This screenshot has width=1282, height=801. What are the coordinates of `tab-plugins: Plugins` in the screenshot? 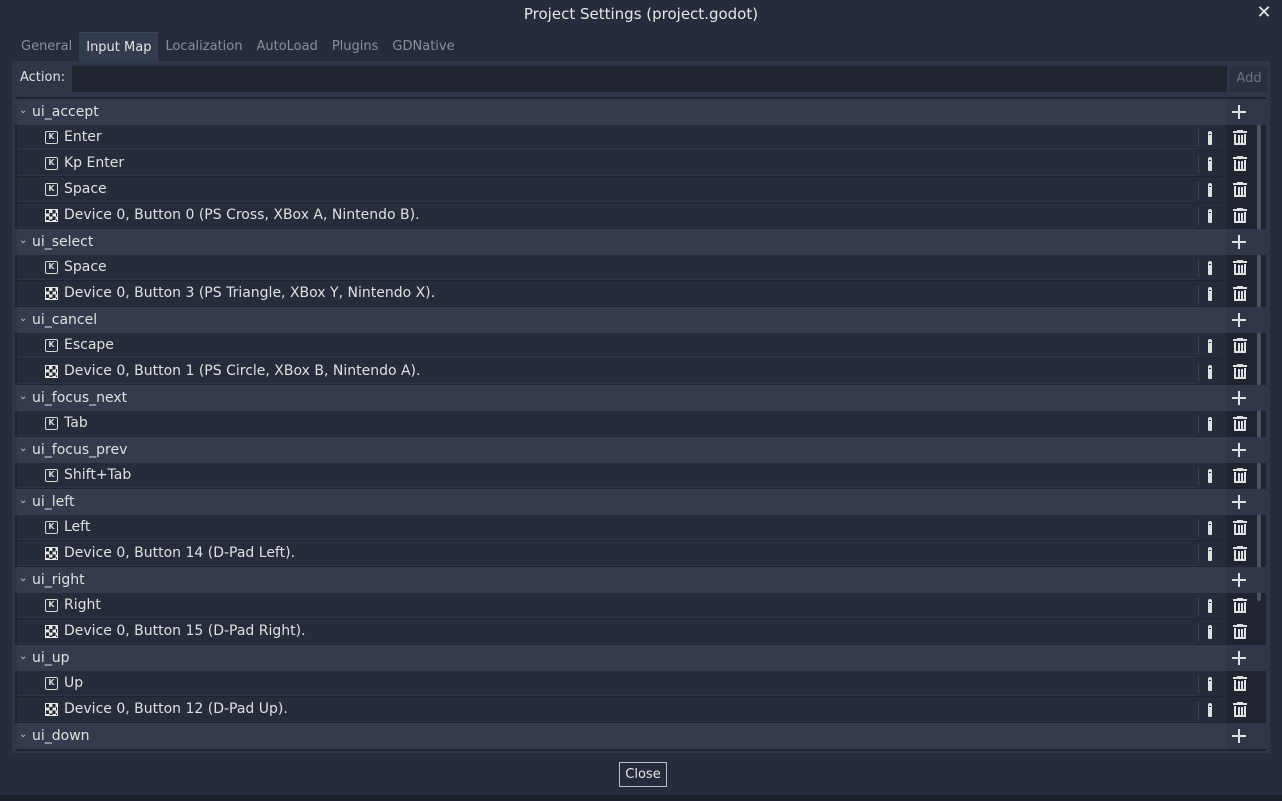 It's located at (355, 46).